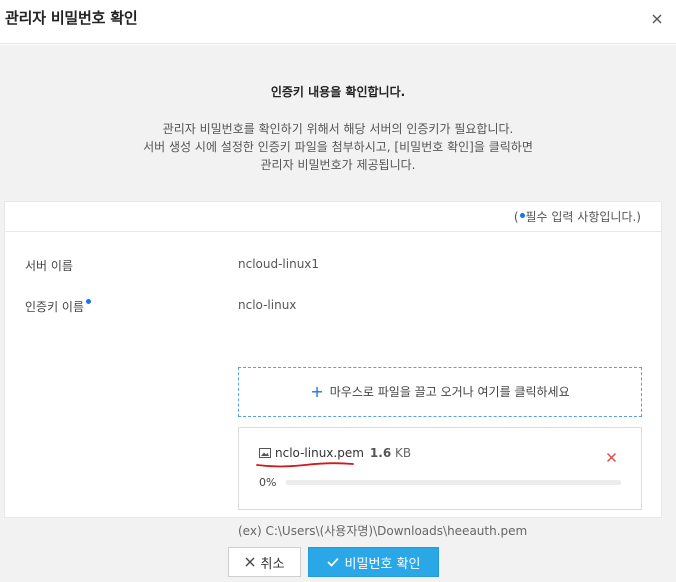  I want to click on intro-line: 관리자 비밀번호를 확인하기 위해서 해당 서버의 인증키가 필요합니다., so click(338, 129).